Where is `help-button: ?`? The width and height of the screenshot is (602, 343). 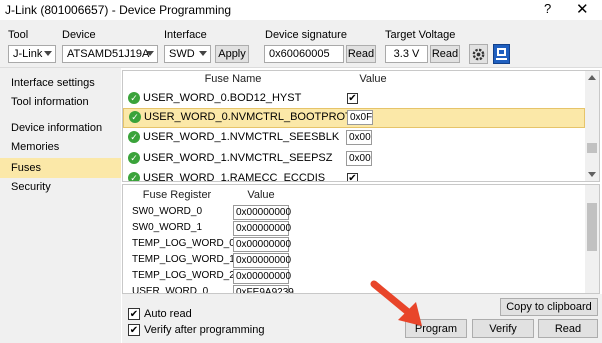 help-button: ? is located at coordinates (547, 8).